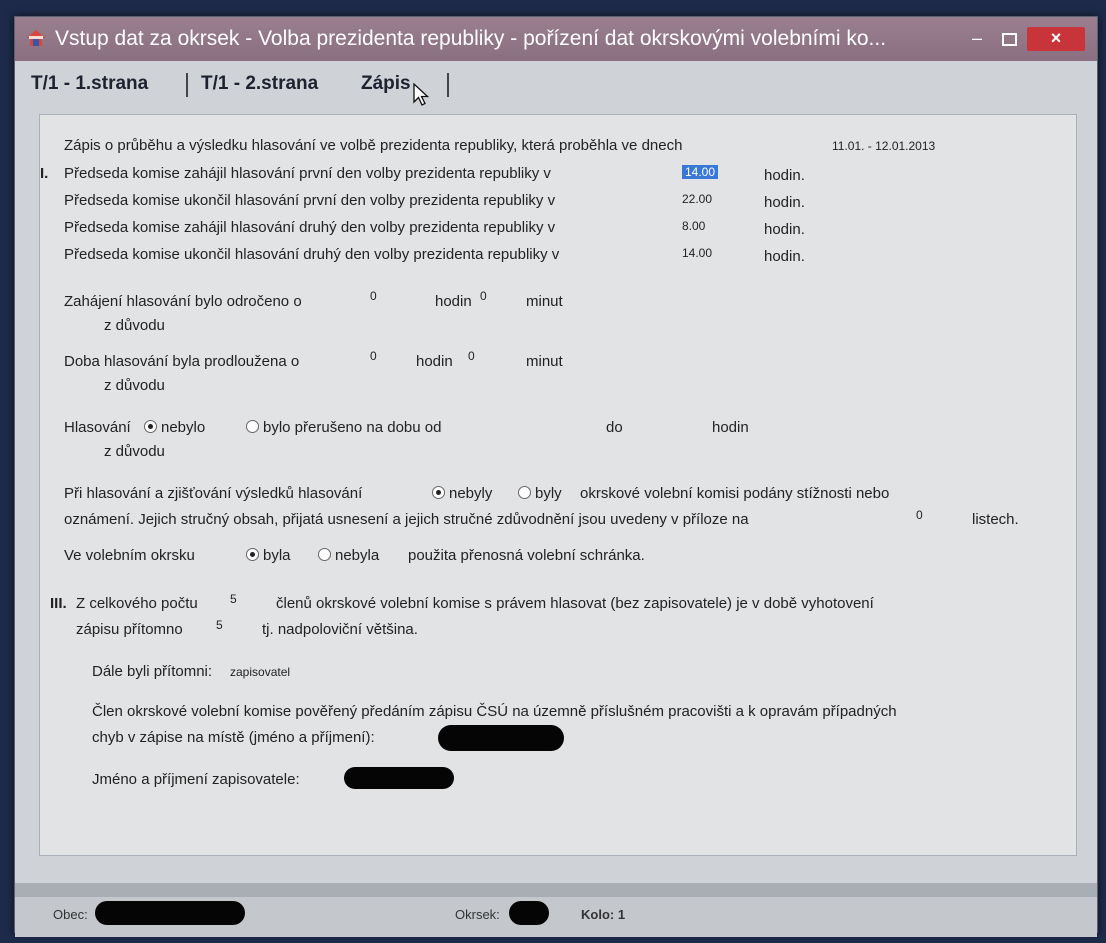 This screenshot has width=1106, height=943. I want to click on radio-label: byly, so click(548, 493).